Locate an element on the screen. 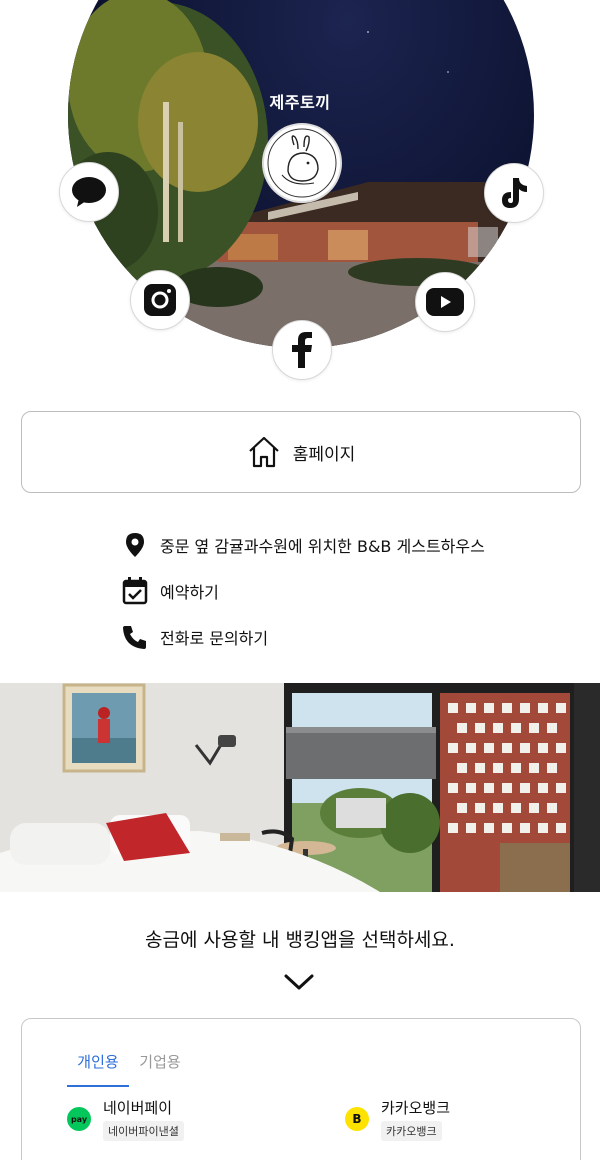 This screenshot has height=1160, width=600. bank-provider-badge: 네이버파이낸셜 is located at coordinates (143, 1131).